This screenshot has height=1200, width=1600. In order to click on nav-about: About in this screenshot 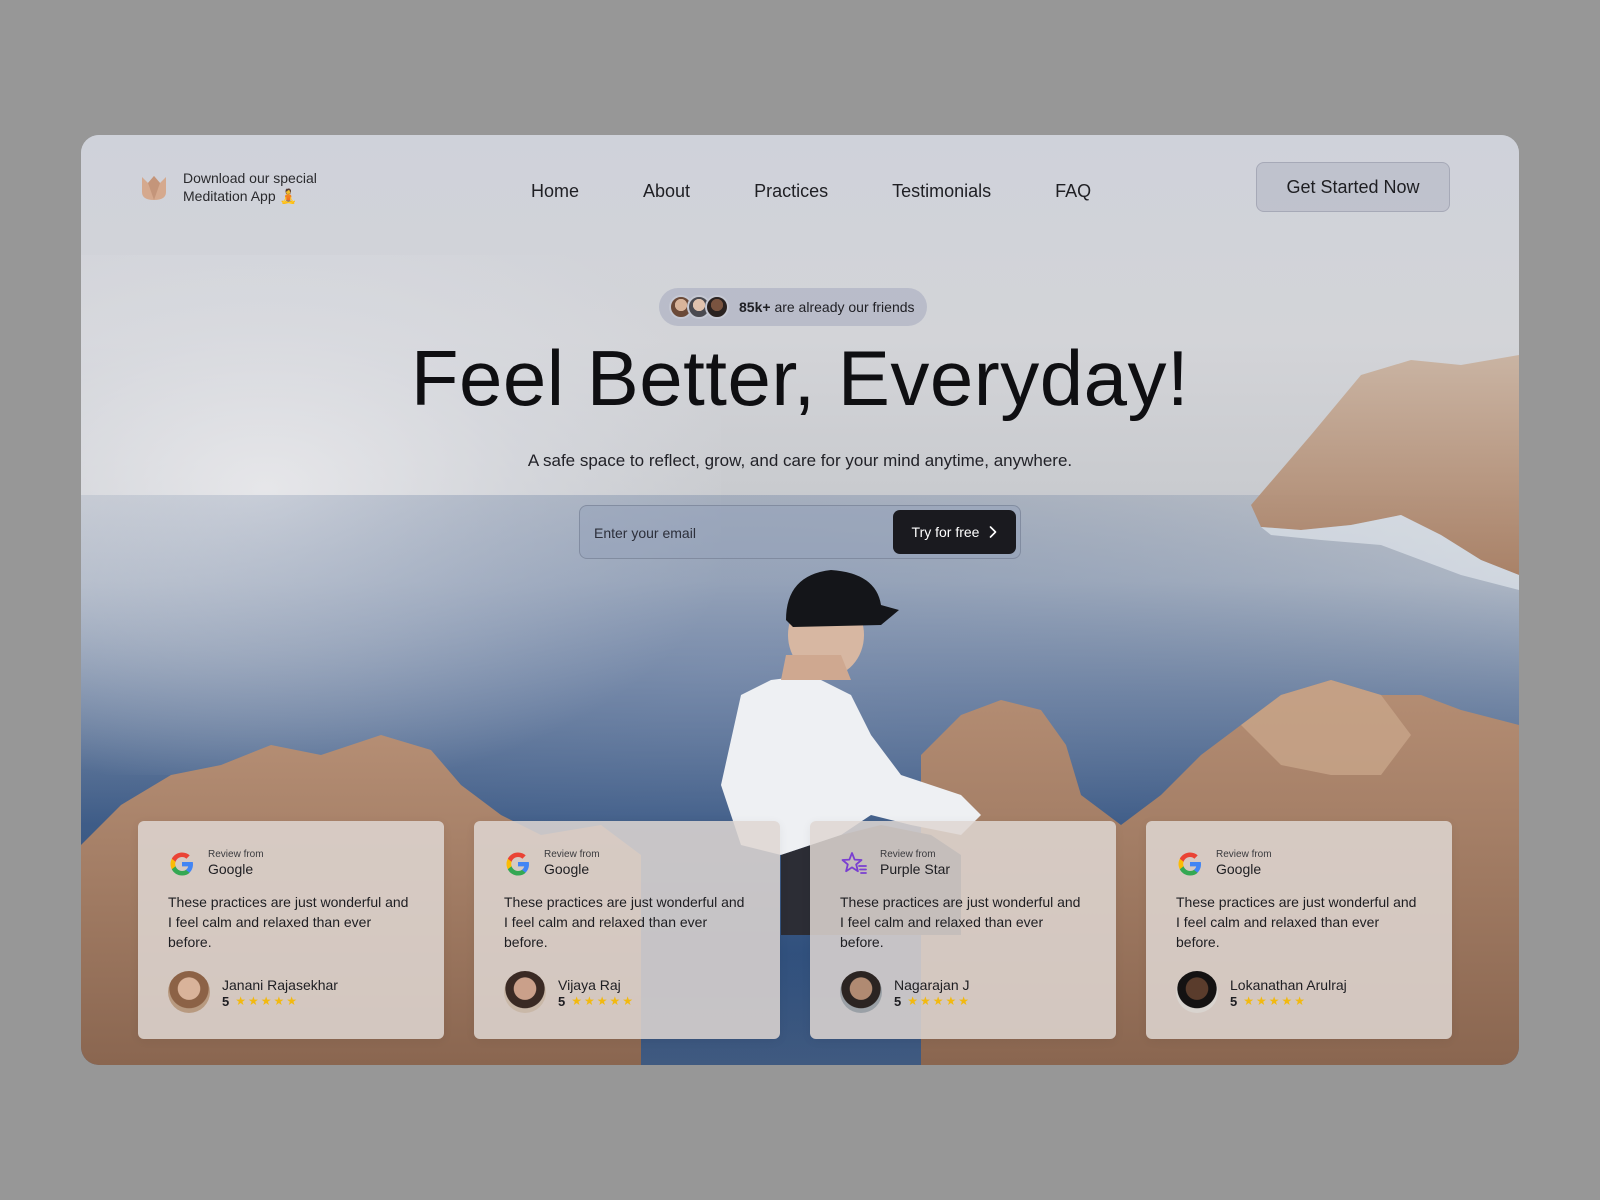, I will do `click(666, 191)`.